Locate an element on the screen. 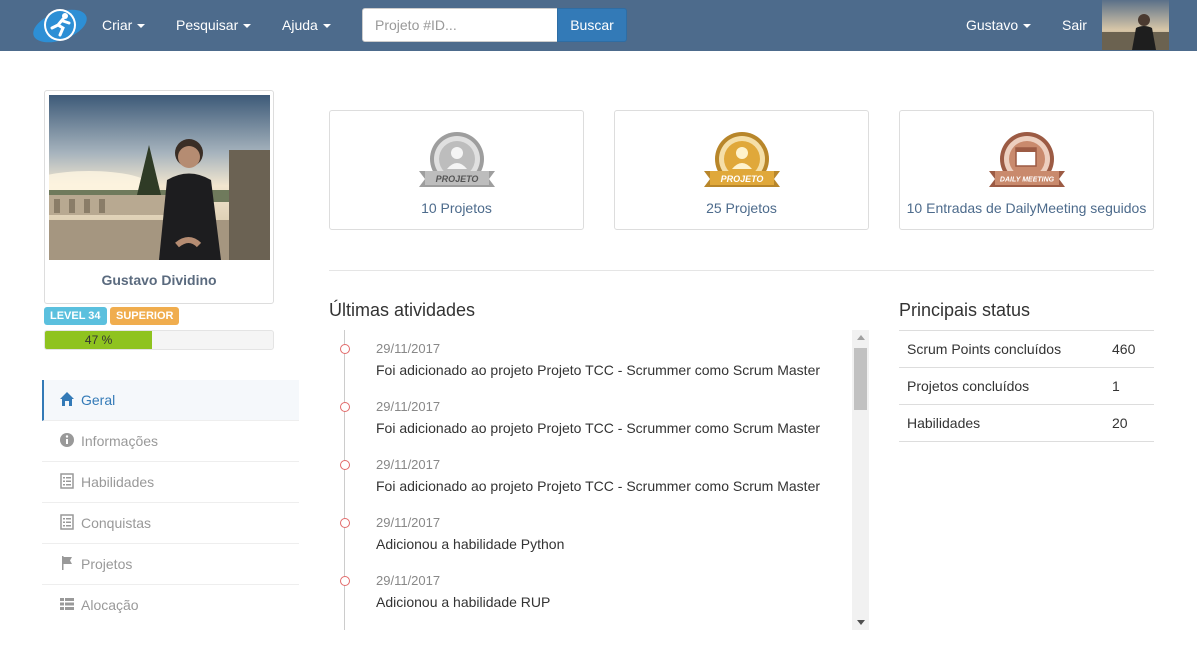 The height and width of the screenshot is (672, 1197). achievement-card: PROJETO 25 Projetos is located at coordinates (741, 170).